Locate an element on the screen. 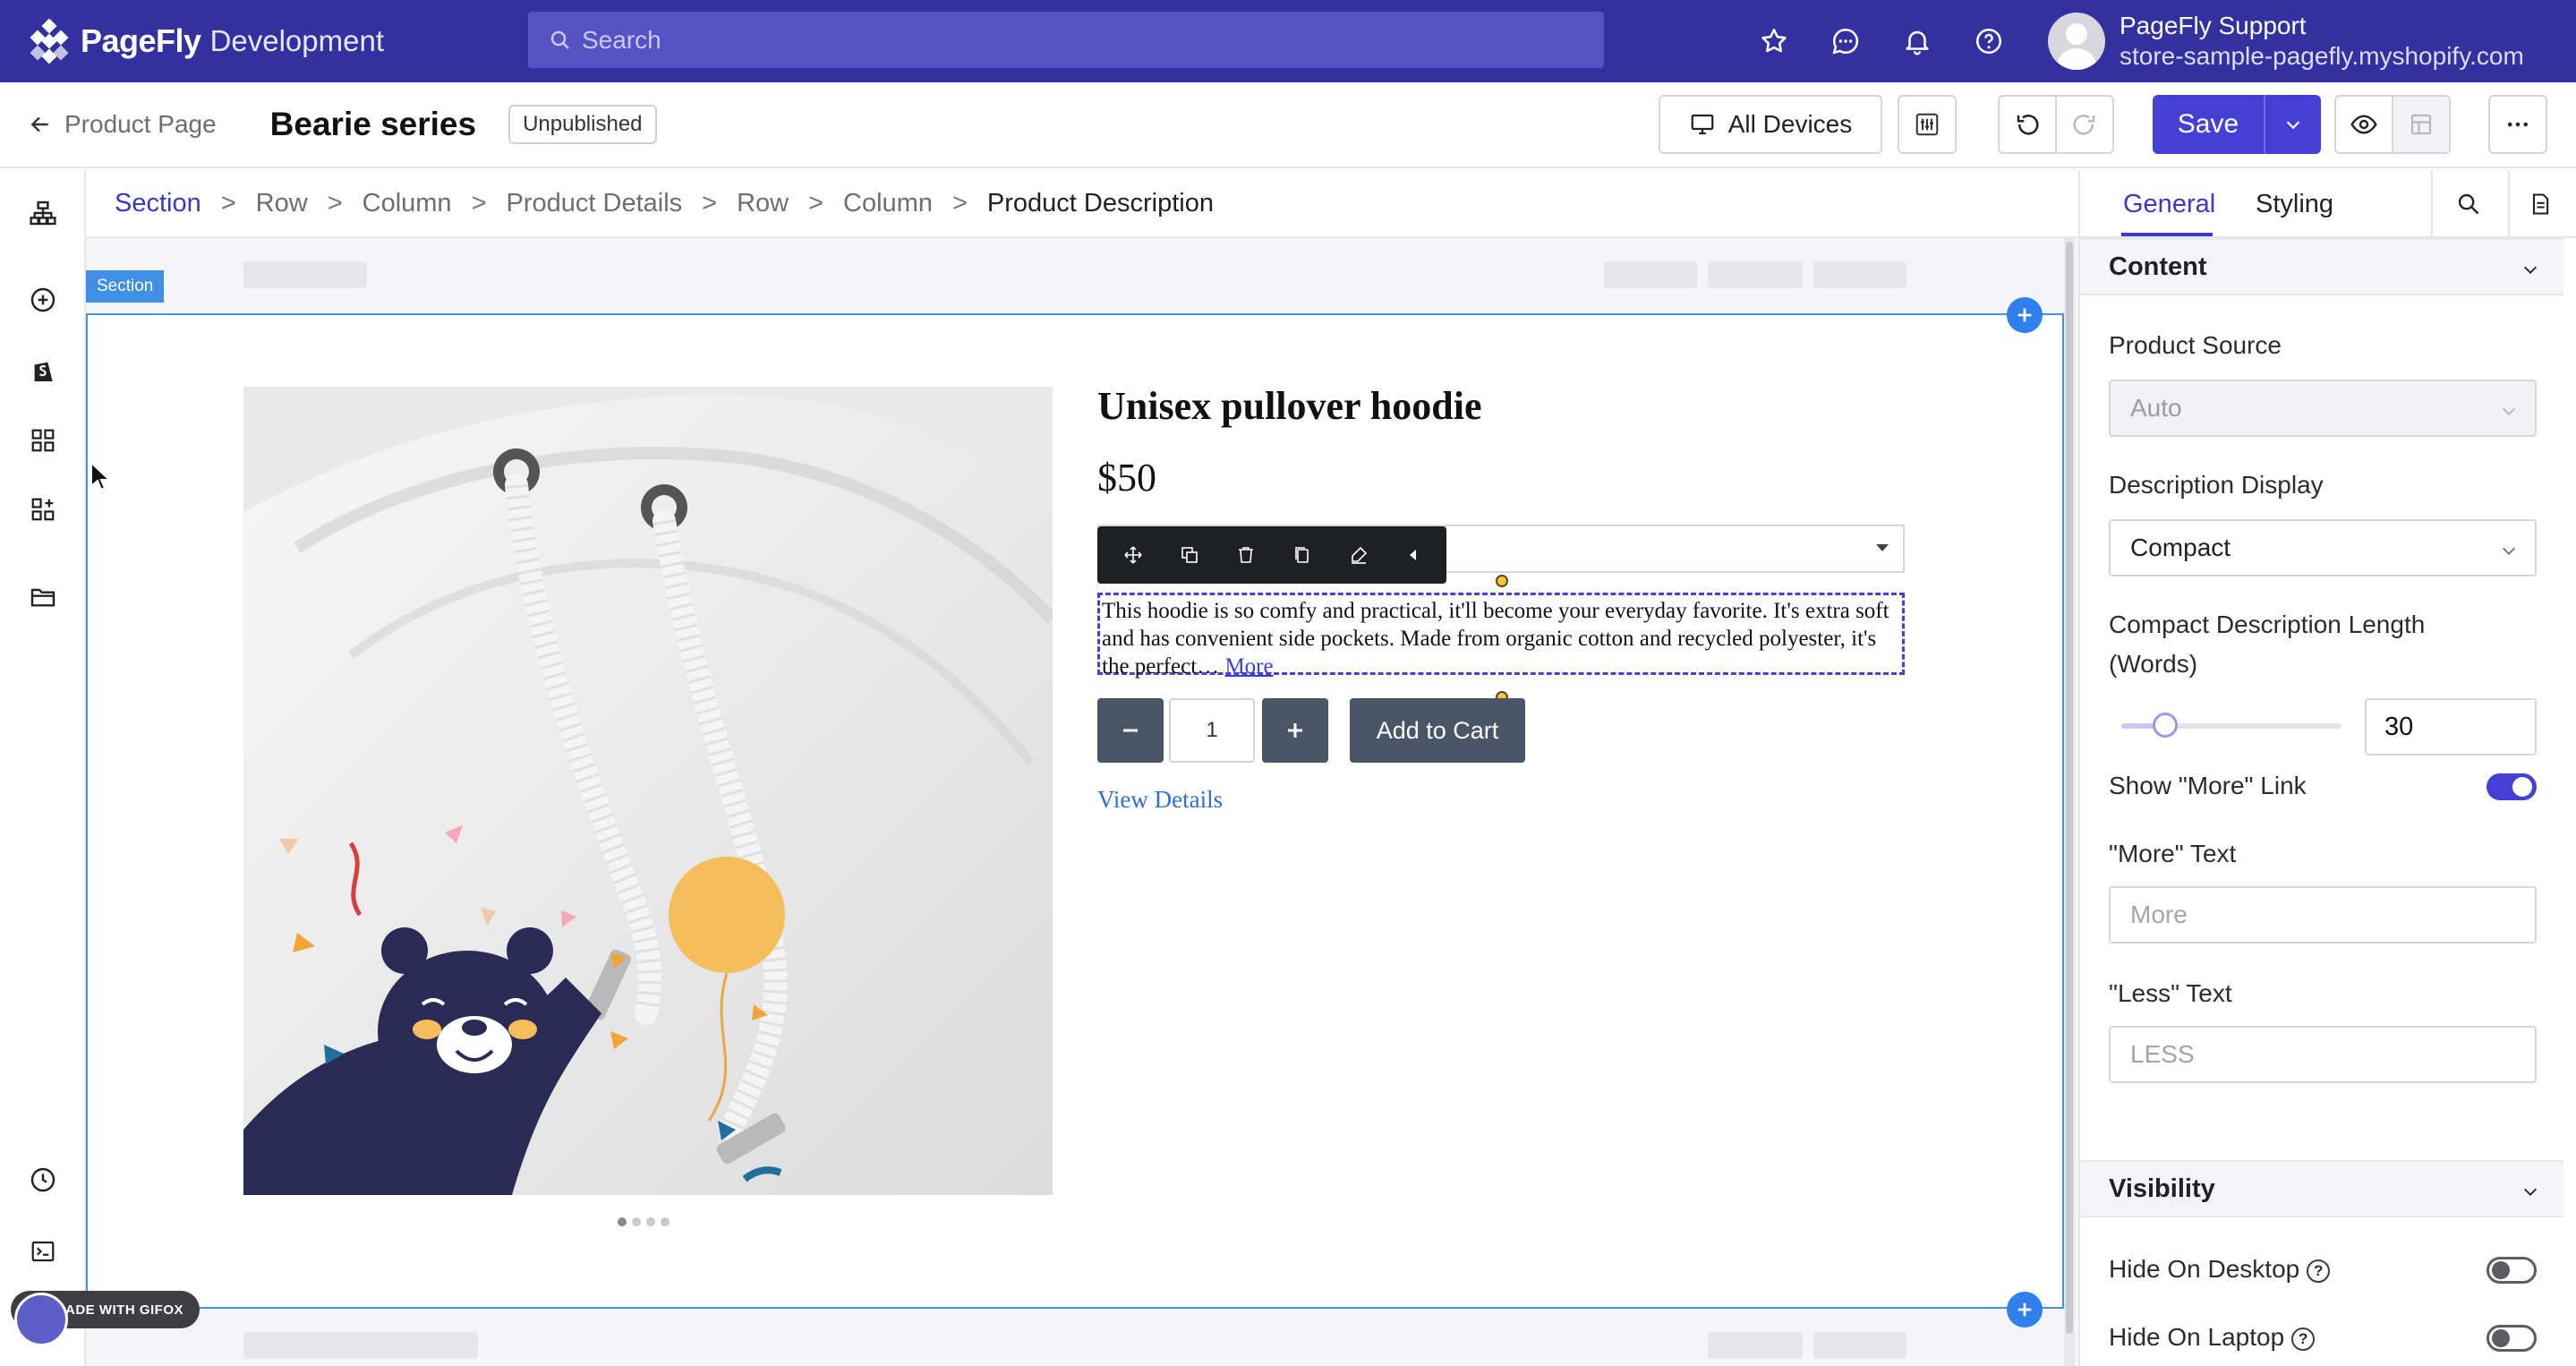  save-options-button is located at coordinates (2292, 124).